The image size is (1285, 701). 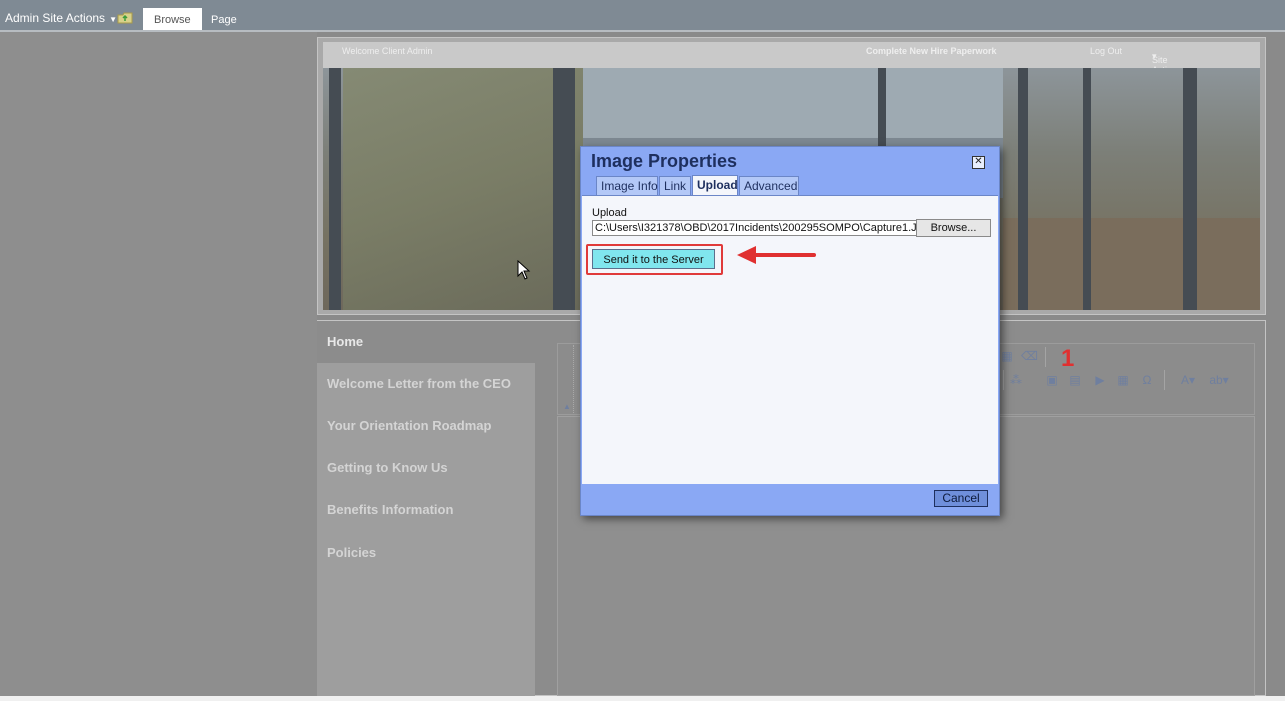 What do you see at coordinates (664, 161) in the screenshot?
I see `dialog-title: Image Properties` at bounding box center [664, 161].